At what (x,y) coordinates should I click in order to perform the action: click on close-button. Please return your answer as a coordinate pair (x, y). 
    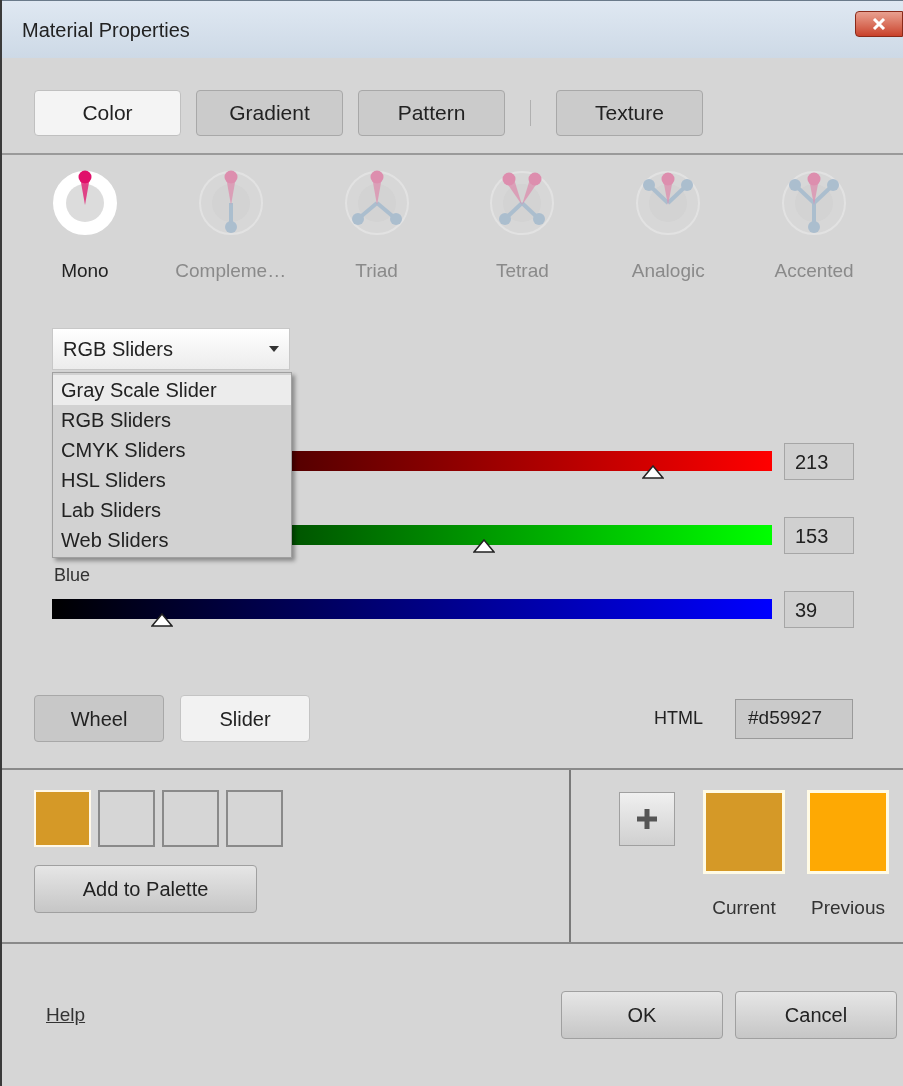
    Looking at the image, I should click on (879, 23).